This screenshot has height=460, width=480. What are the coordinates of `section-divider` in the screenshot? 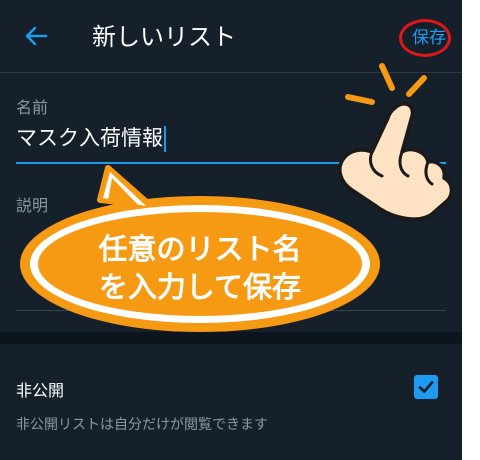 It's located at (231, 338).